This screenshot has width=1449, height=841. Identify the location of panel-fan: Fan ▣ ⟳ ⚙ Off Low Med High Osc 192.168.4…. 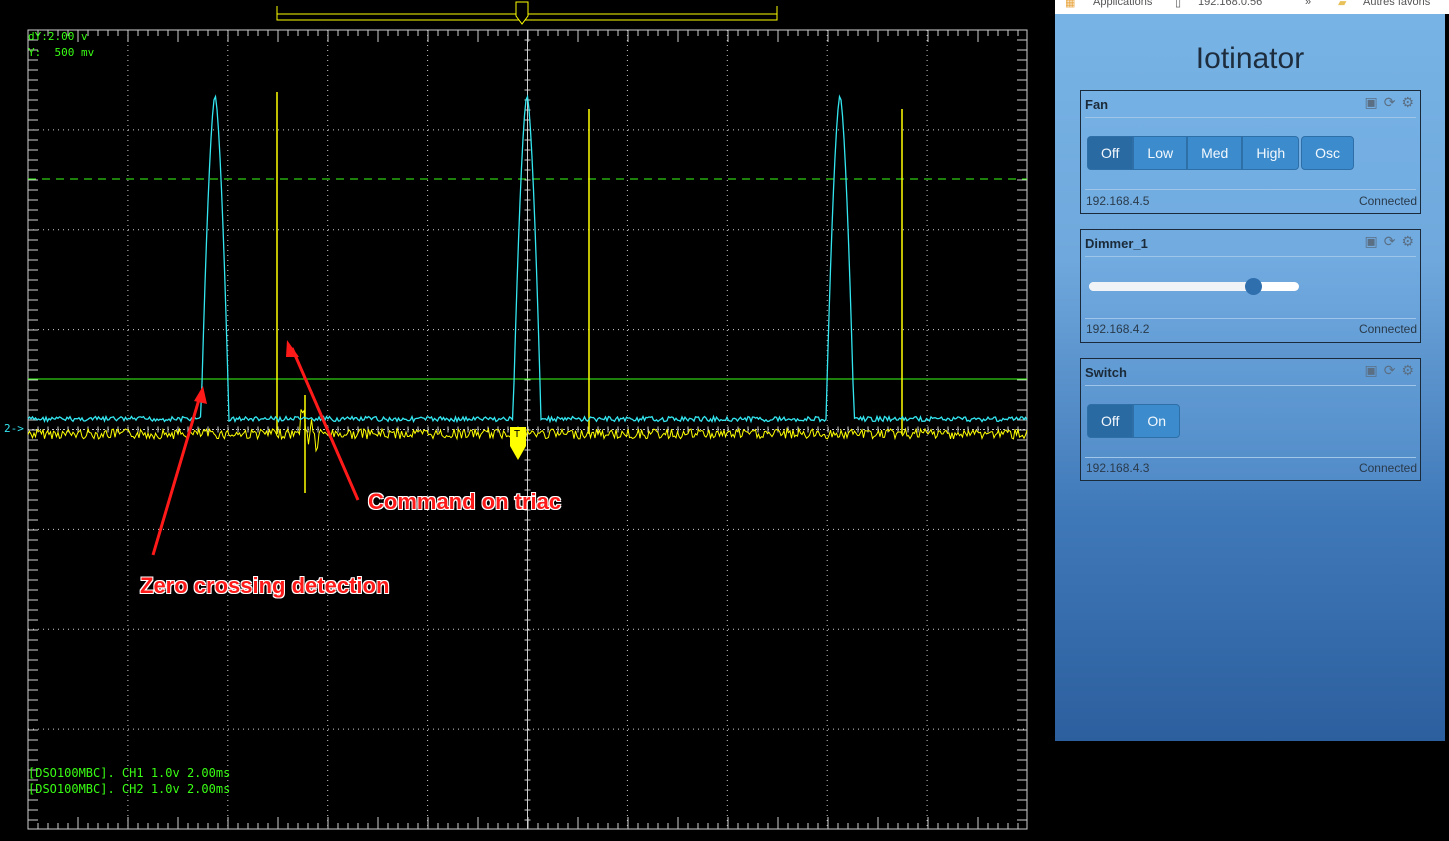
(1250, 152).